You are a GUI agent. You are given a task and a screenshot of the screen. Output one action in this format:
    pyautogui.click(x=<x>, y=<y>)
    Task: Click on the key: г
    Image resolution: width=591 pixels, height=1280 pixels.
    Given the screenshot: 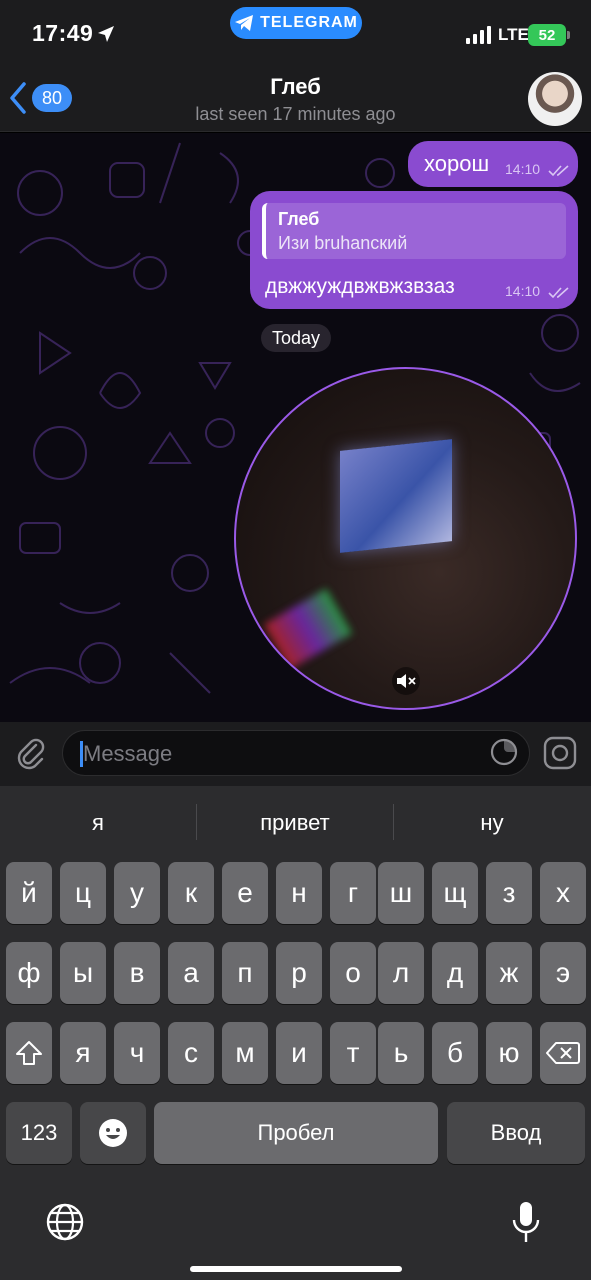 What is the action you would take?
    pyautogui.click(x=353, y=893)
    